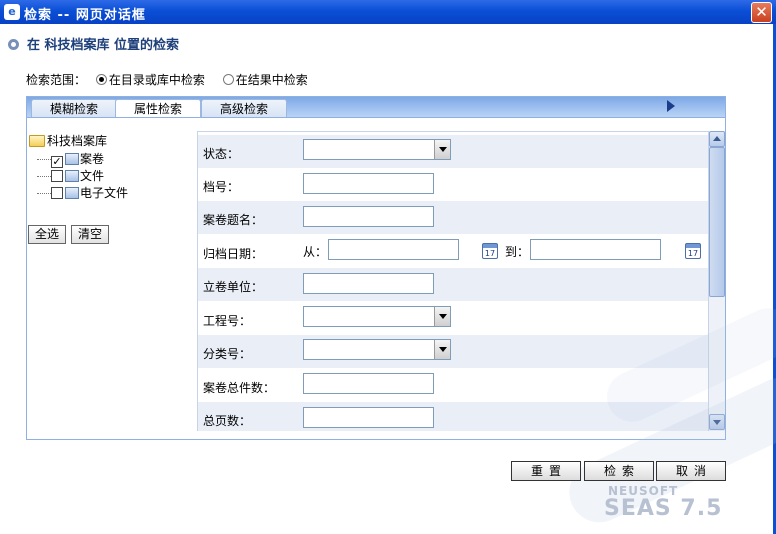 This screenshot has height=534, width=776. I want to click on total-pages-label: 总页数：, so click(227, 421).